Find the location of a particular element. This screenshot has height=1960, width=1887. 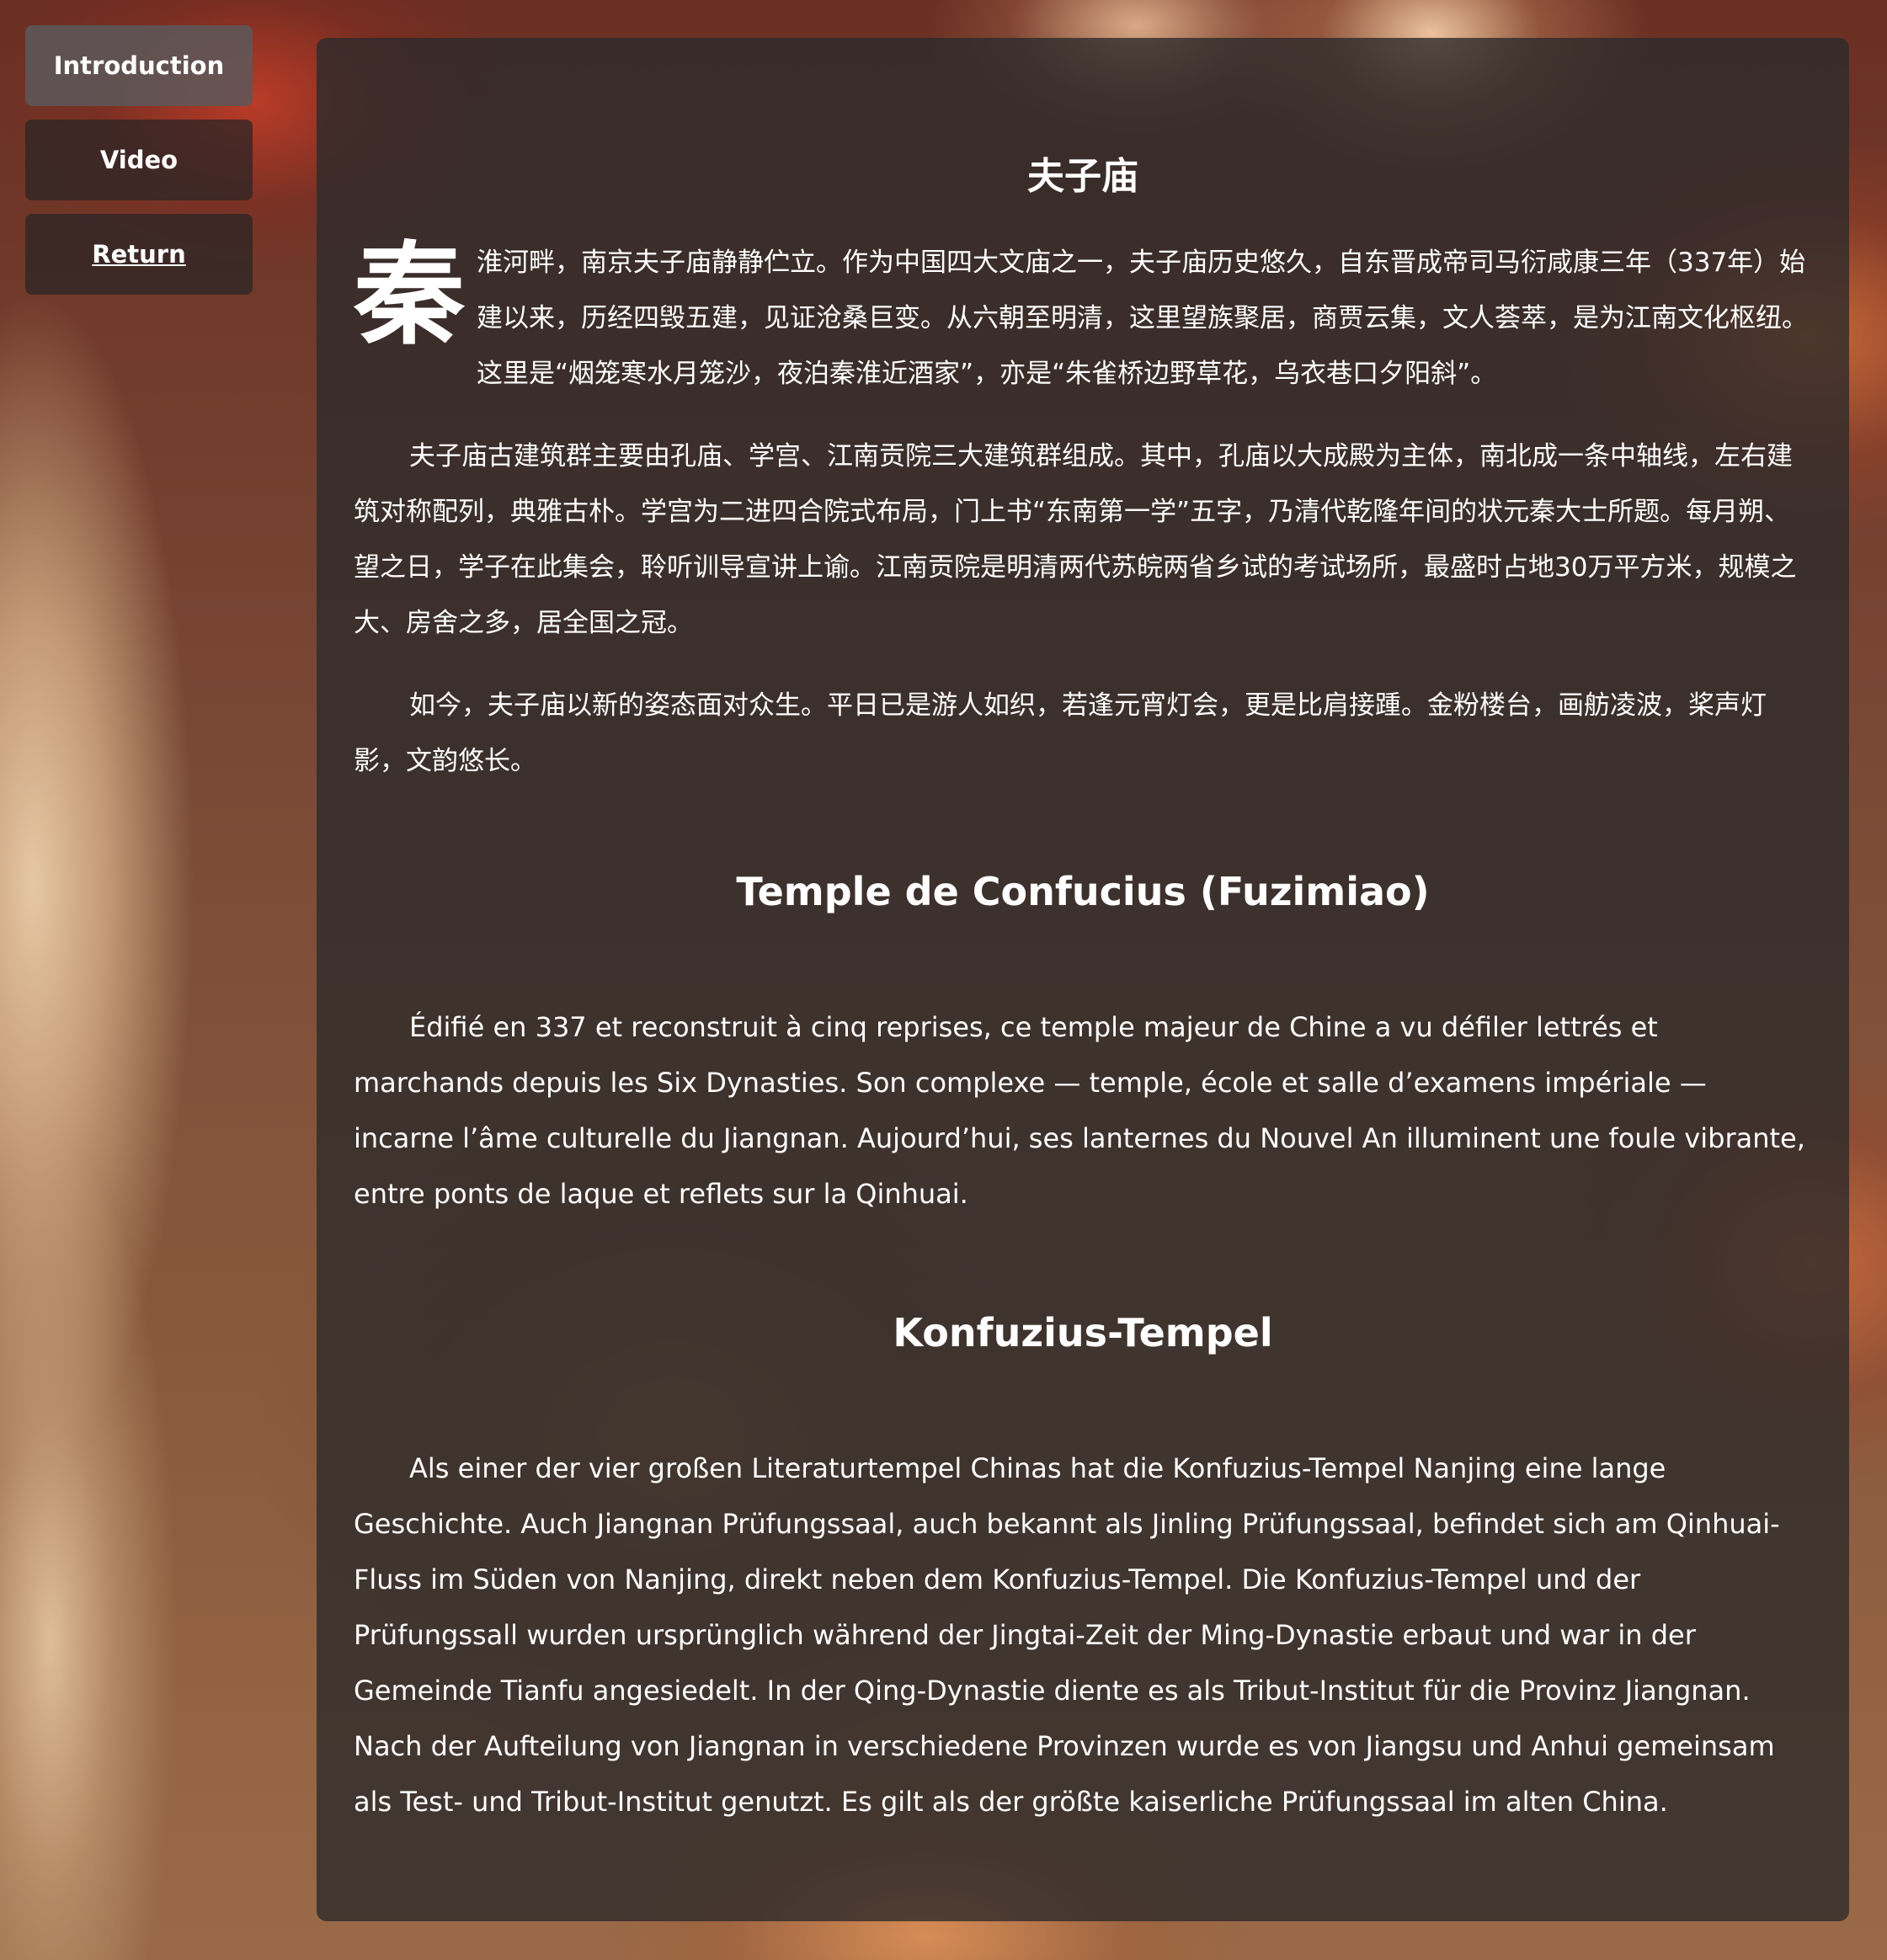

sidebar-nav: Introduction Video Return is located at coordinates (139, 166).